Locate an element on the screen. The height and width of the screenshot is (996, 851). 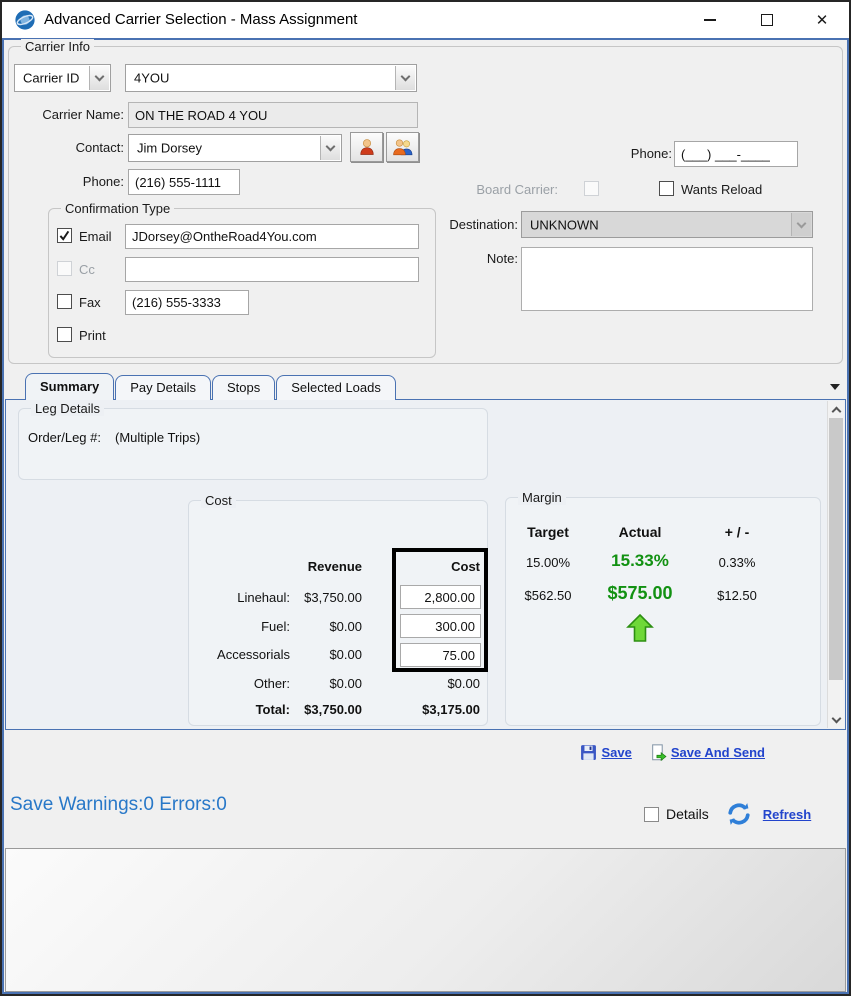
save-actions: Save Save And Send is located at coordinates (672, 752).